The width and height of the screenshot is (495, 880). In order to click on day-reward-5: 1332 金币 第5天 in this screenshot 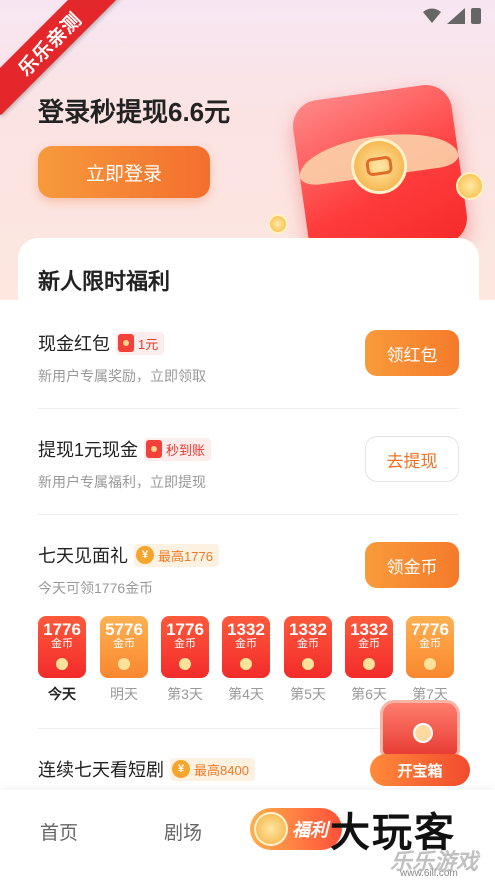, I will do `click(308, 661)`.